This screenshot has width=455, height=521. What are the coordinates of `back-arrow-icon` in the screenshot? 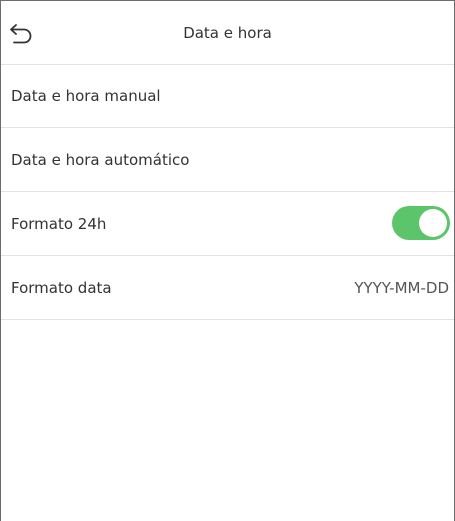 It's located at (21, 34).